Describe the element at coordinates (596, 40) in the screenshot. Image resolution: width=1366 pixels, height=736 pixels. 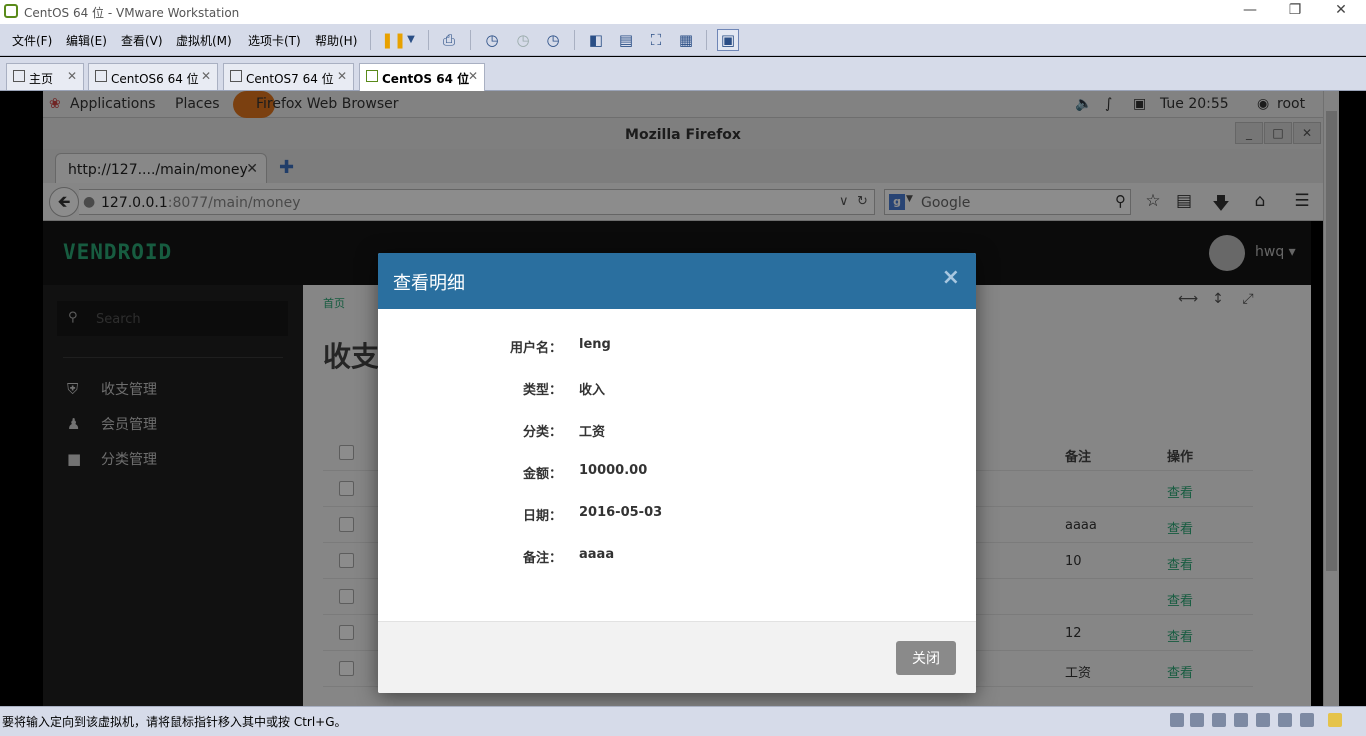
I see `sidebar-toggle-icon: ◧` at that location.